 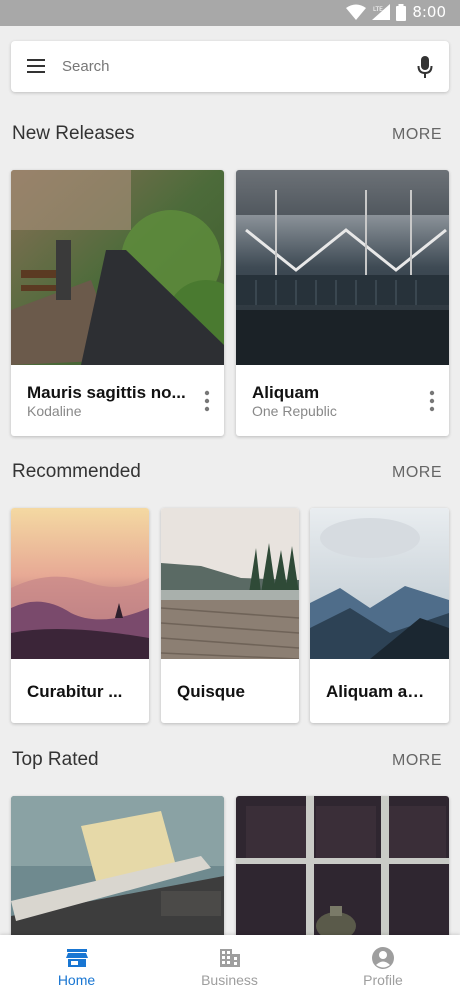 What do you see at coordinates (342, 267) in the screenshot?
I see `album-cover-loom` at bounding box center [342, 267].